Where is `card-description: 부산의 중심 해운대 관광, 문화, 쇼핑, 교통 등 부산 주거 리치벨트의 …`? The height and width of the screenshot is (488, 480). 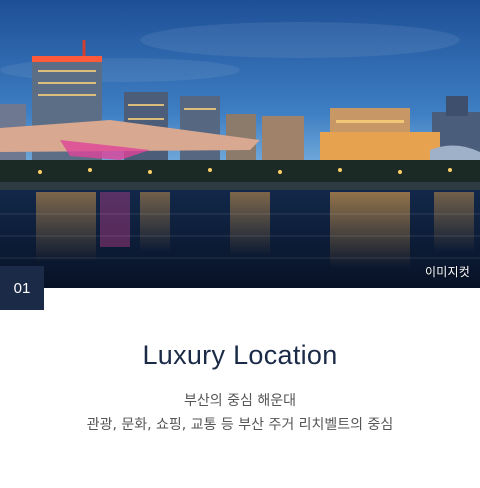
card-description: 부산의 중심 해운대 관광, 문화, 쇼핑, 교통 등 부산 주거 리치벨트의 … is located at coordinates (240, 413).